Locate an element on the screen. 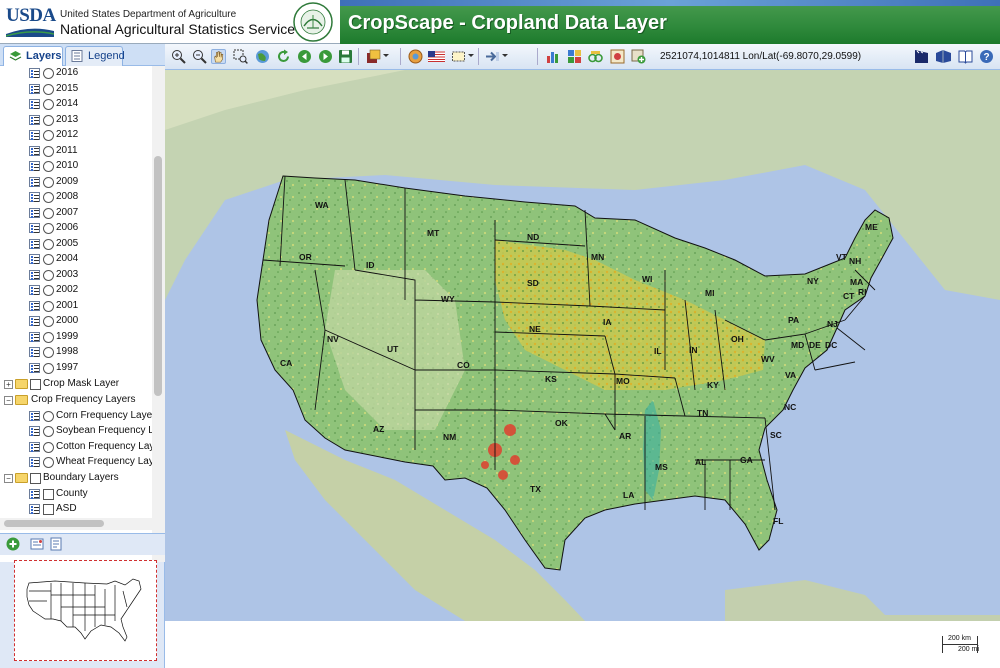 The image size is (1000, 668). crop-mask-checkbox is located at coordinates (35, 384).